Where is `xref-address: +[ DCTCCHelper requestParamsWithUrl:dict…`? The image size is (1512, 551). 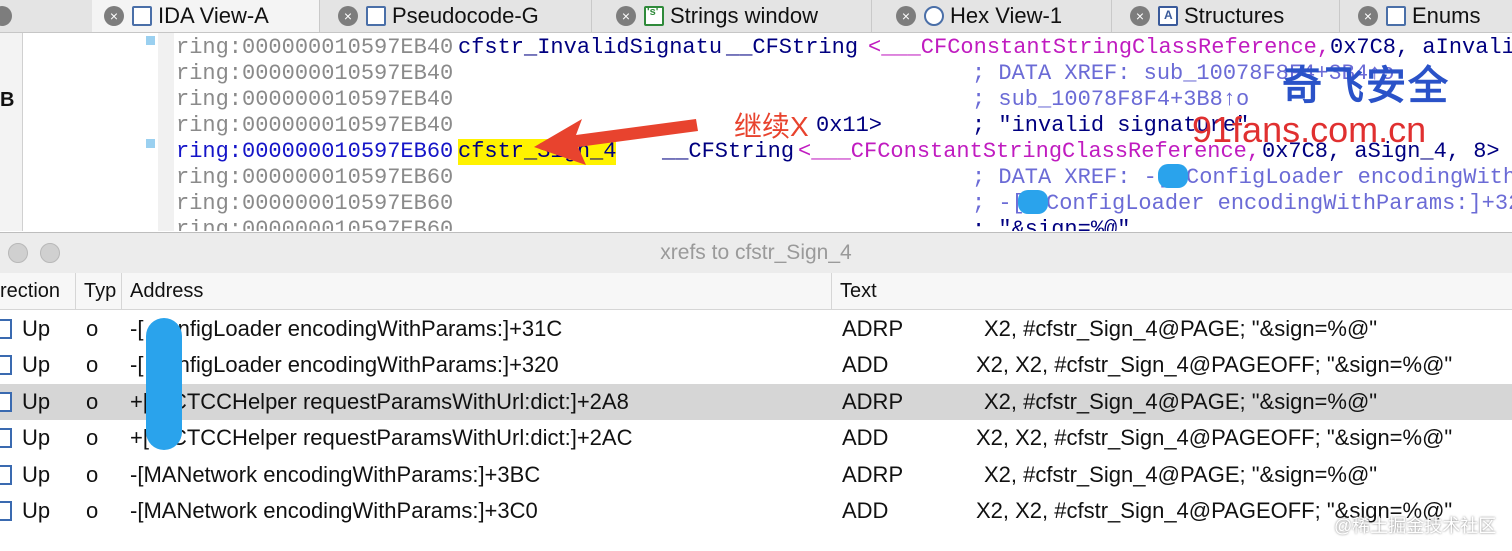 xref-address: +[ DCTCCHelper requestParamsWithUrl:dict… is located at coordinates (379, 401).